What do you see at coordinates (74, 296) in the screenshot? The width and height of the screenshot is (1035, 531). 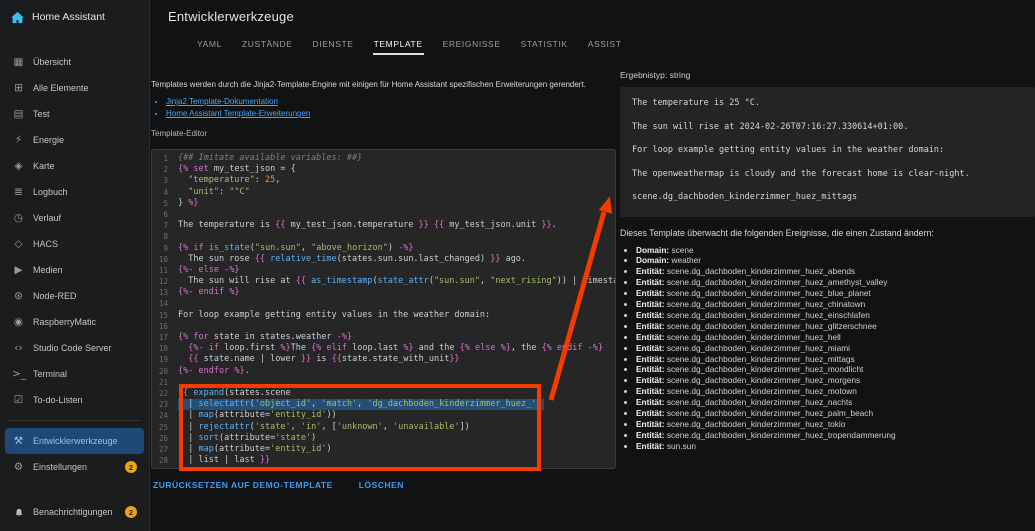 I see `sidebar-item-node-red: ⊛ Node-RED` at bounding box center [74, 296].